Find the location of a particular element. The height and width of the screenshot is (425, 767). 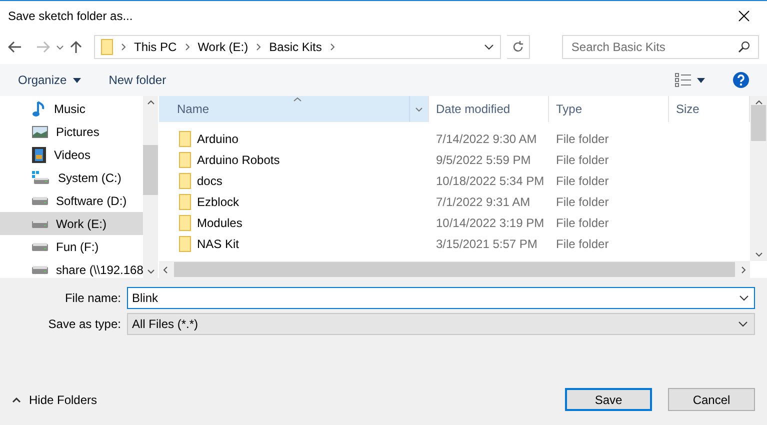

dialog-button: Save is located at coordinates (608, 399).